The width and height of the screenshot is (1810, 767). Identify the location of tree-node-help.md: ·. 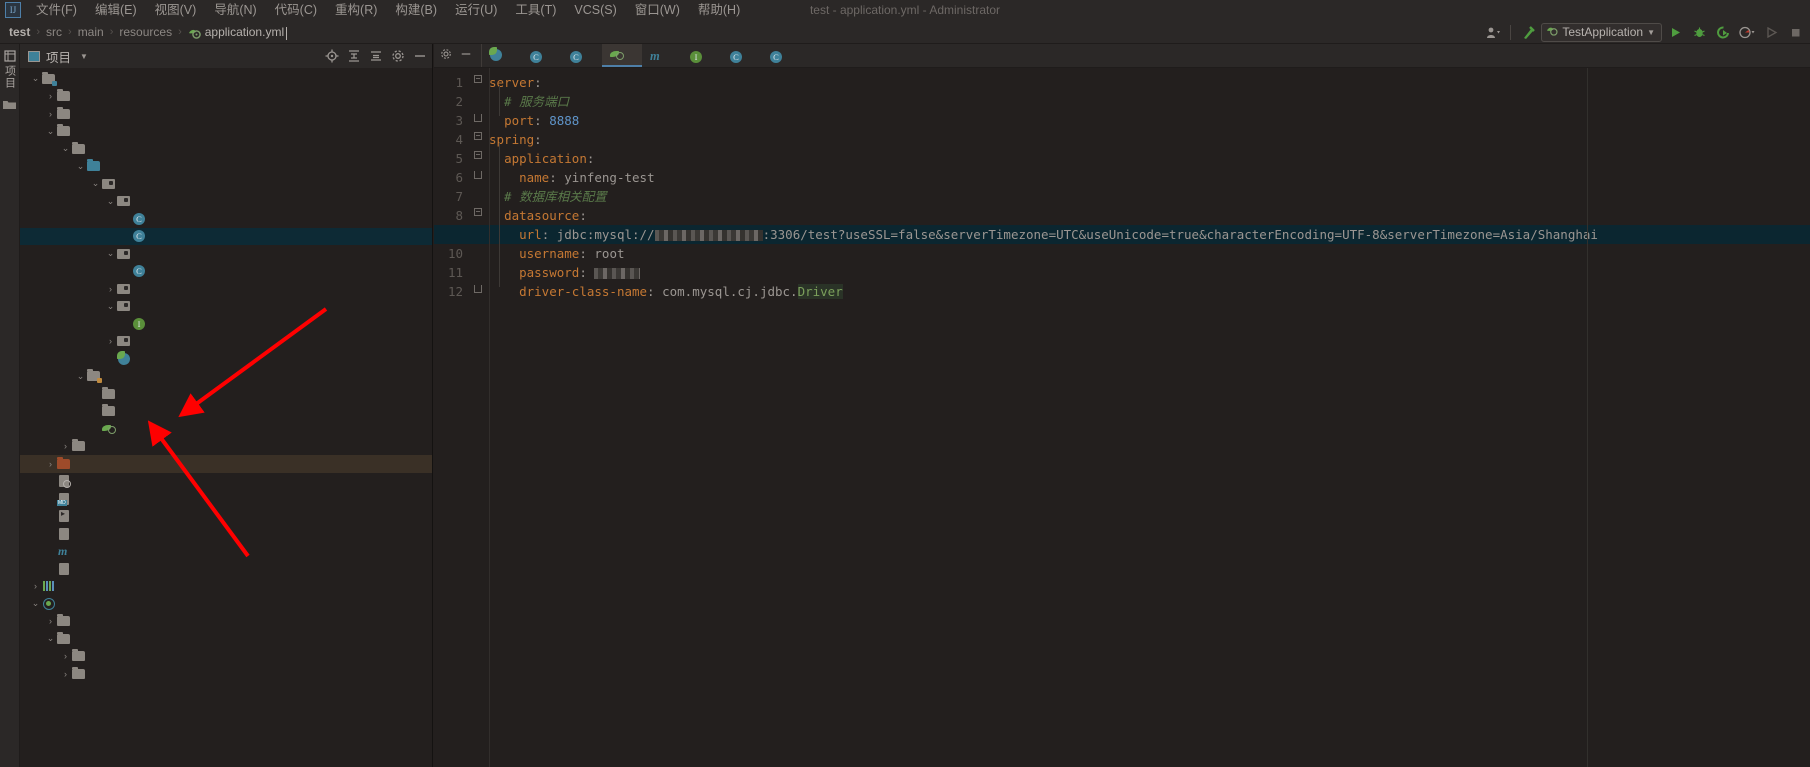
(226, 499).